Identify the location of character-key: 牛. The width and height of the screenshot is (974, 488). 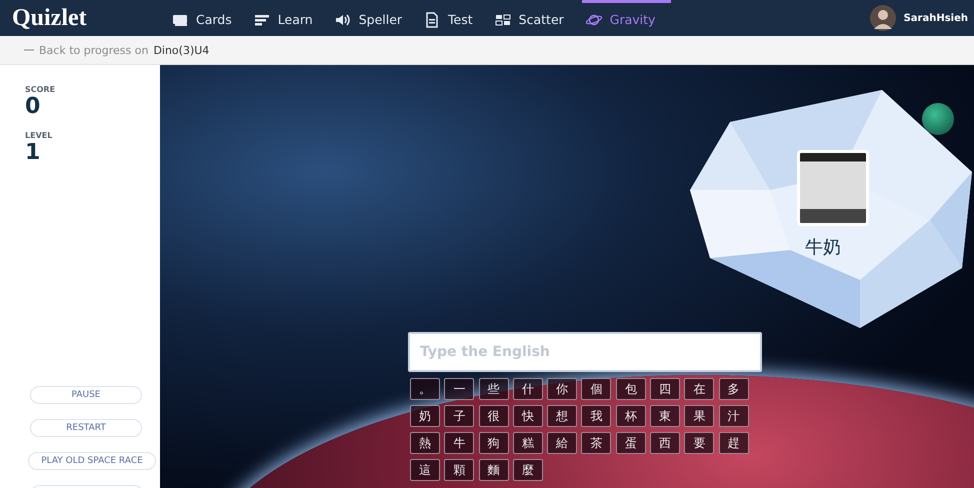
(459, 443).